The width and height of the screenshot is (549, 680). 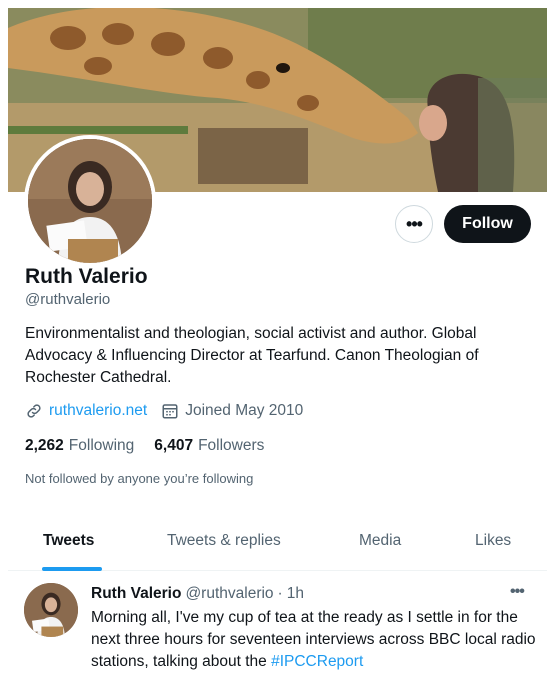 I want to click on profile-avatar, so click(x=90, y=201).